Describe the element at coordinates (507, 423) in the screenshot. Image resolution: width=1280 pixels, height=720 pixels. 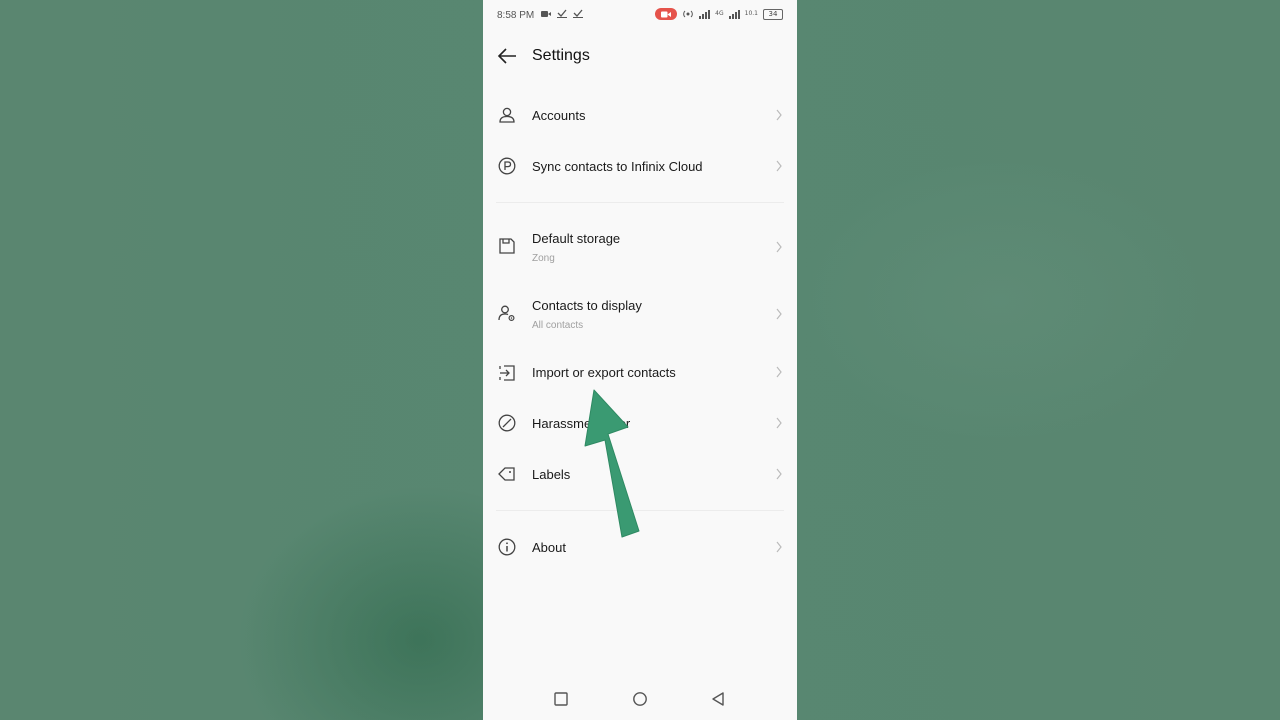
I see `block-icon` at that location.